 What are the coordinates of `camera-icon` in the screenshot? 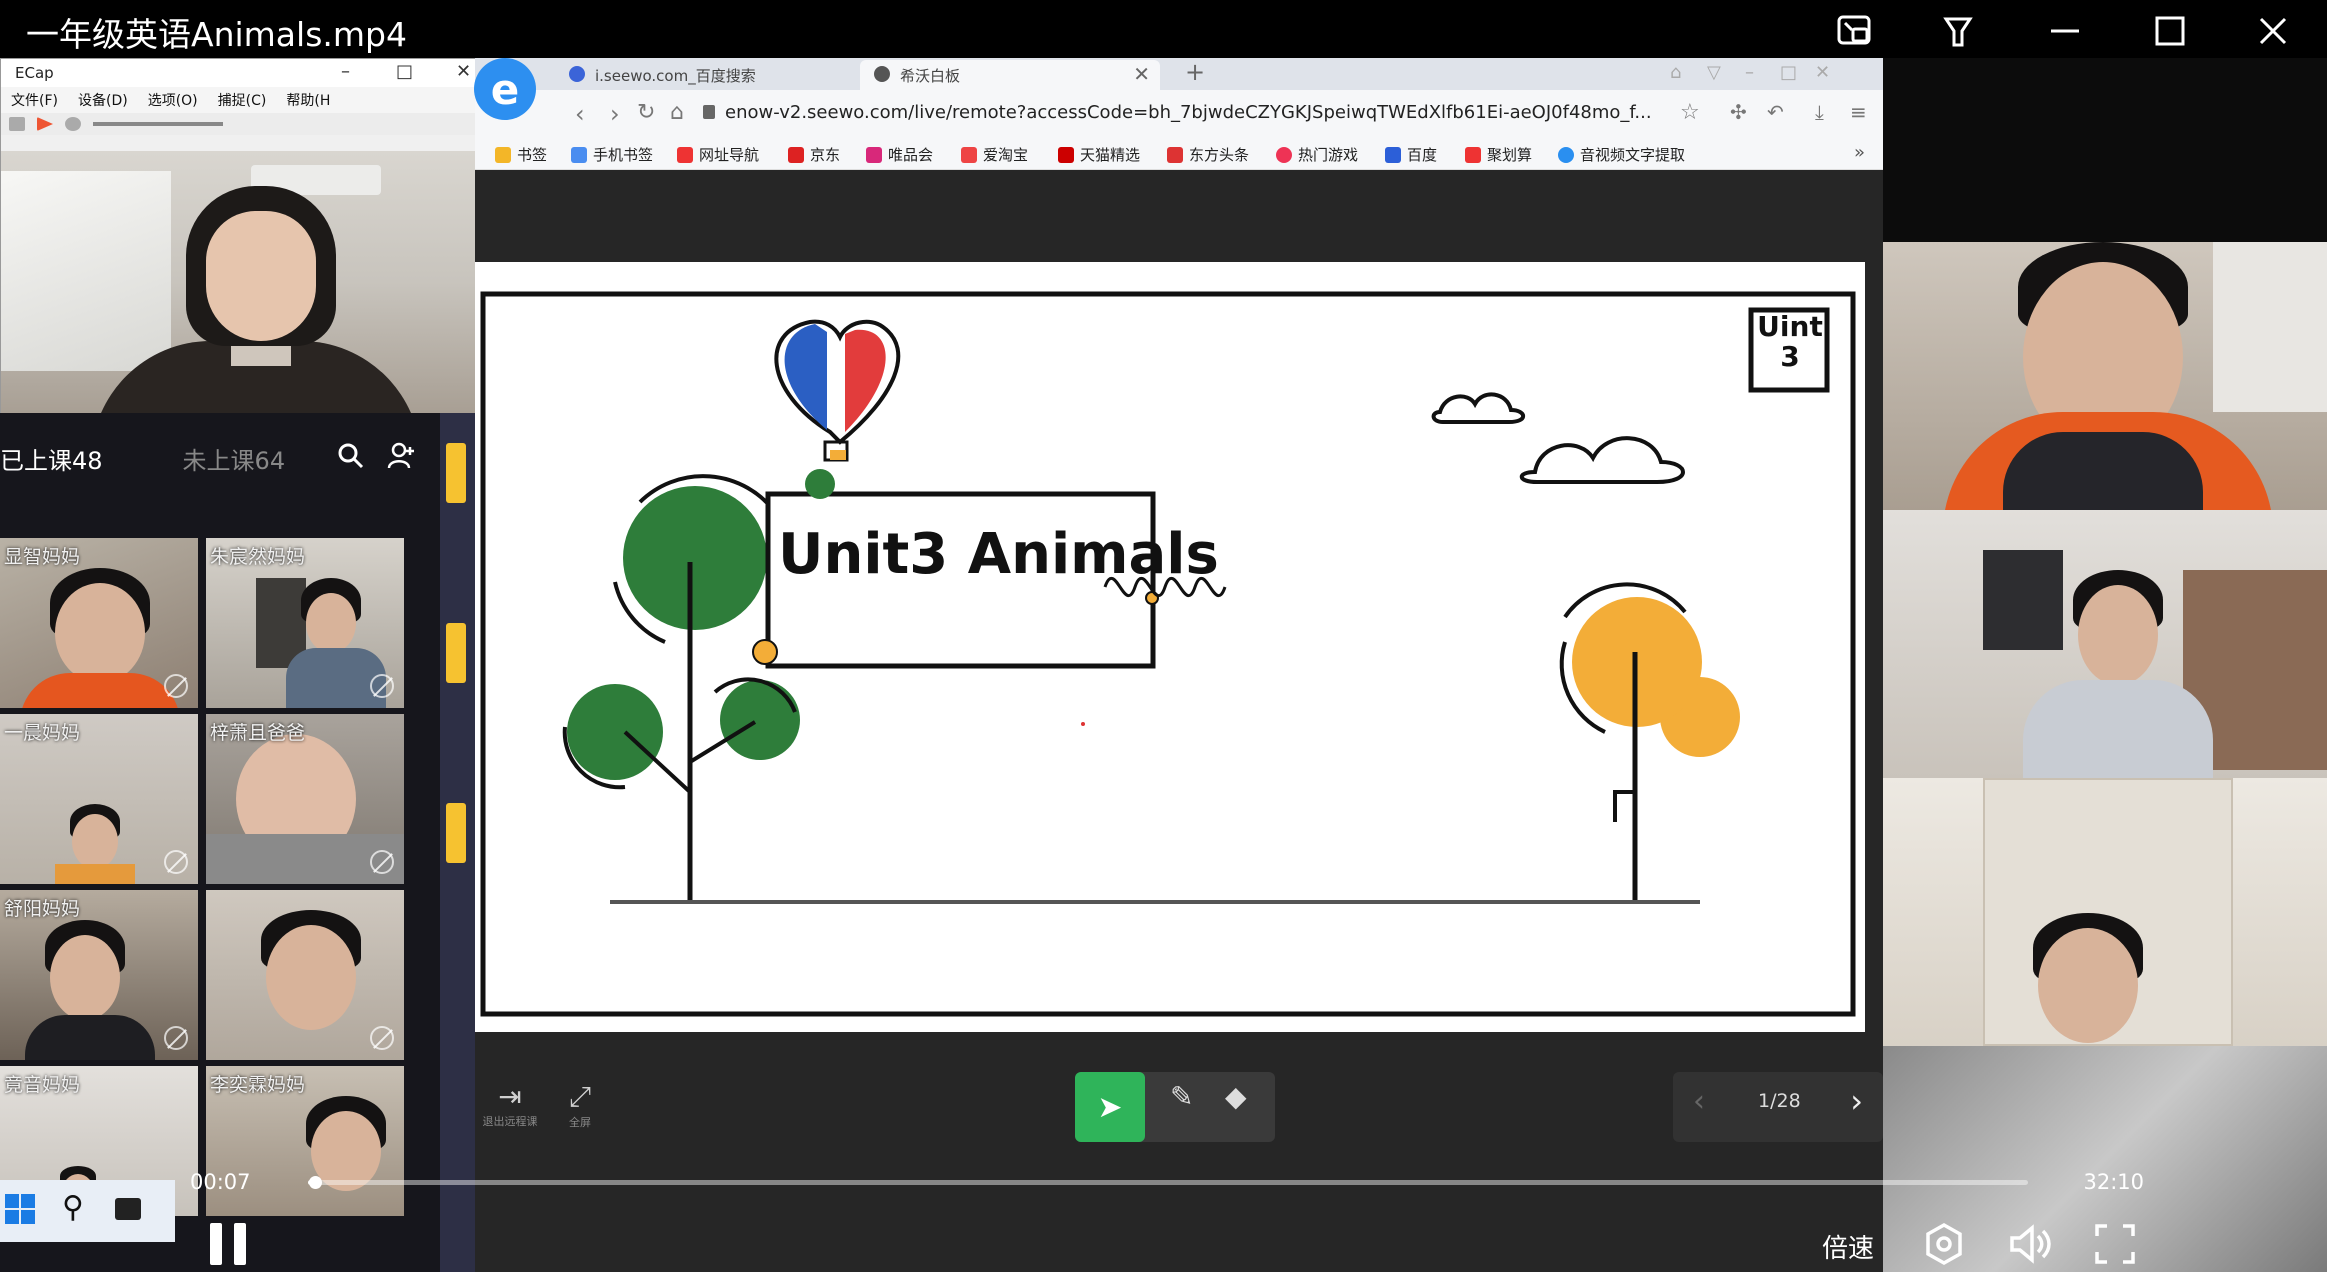 It's located at (17, 124).